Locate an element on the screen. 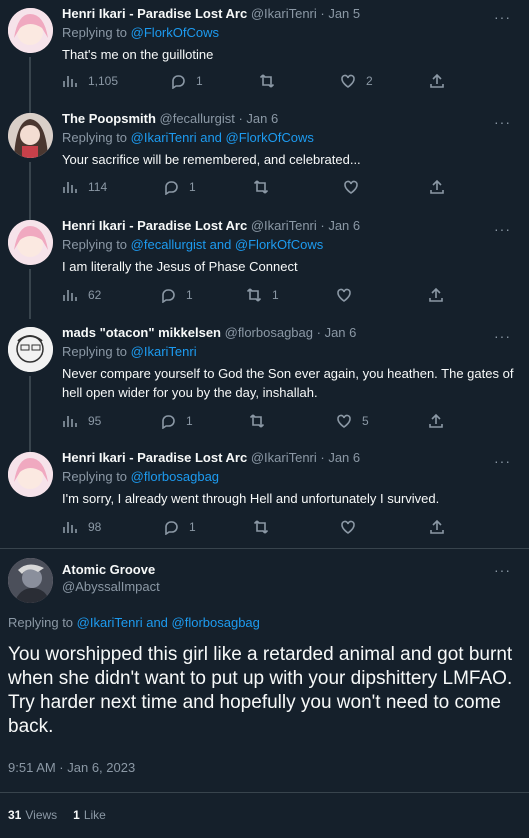 The image size is (529, 838). tweet-header: Atomic Groove is located at coordinates (108, 570).